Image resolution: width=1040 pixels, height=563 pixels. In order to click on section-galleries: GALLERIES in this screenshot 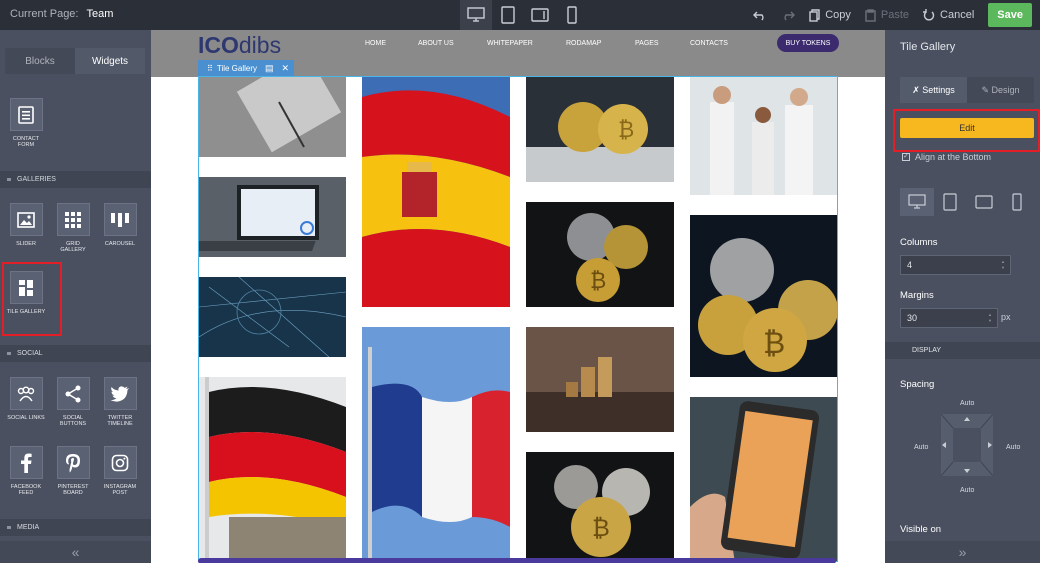, I will do `click(75, 179)`.